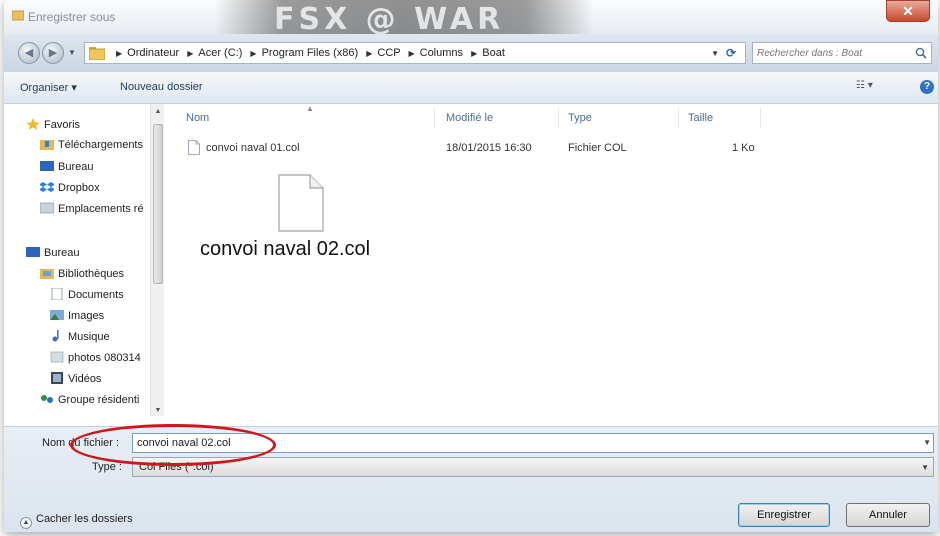 The height and width of the screenshot is (536, 940). What do you see at coordinates (743, 148) in the screenshot?
I see `file-size: 1 Ko` at bounding box center [743, 148].